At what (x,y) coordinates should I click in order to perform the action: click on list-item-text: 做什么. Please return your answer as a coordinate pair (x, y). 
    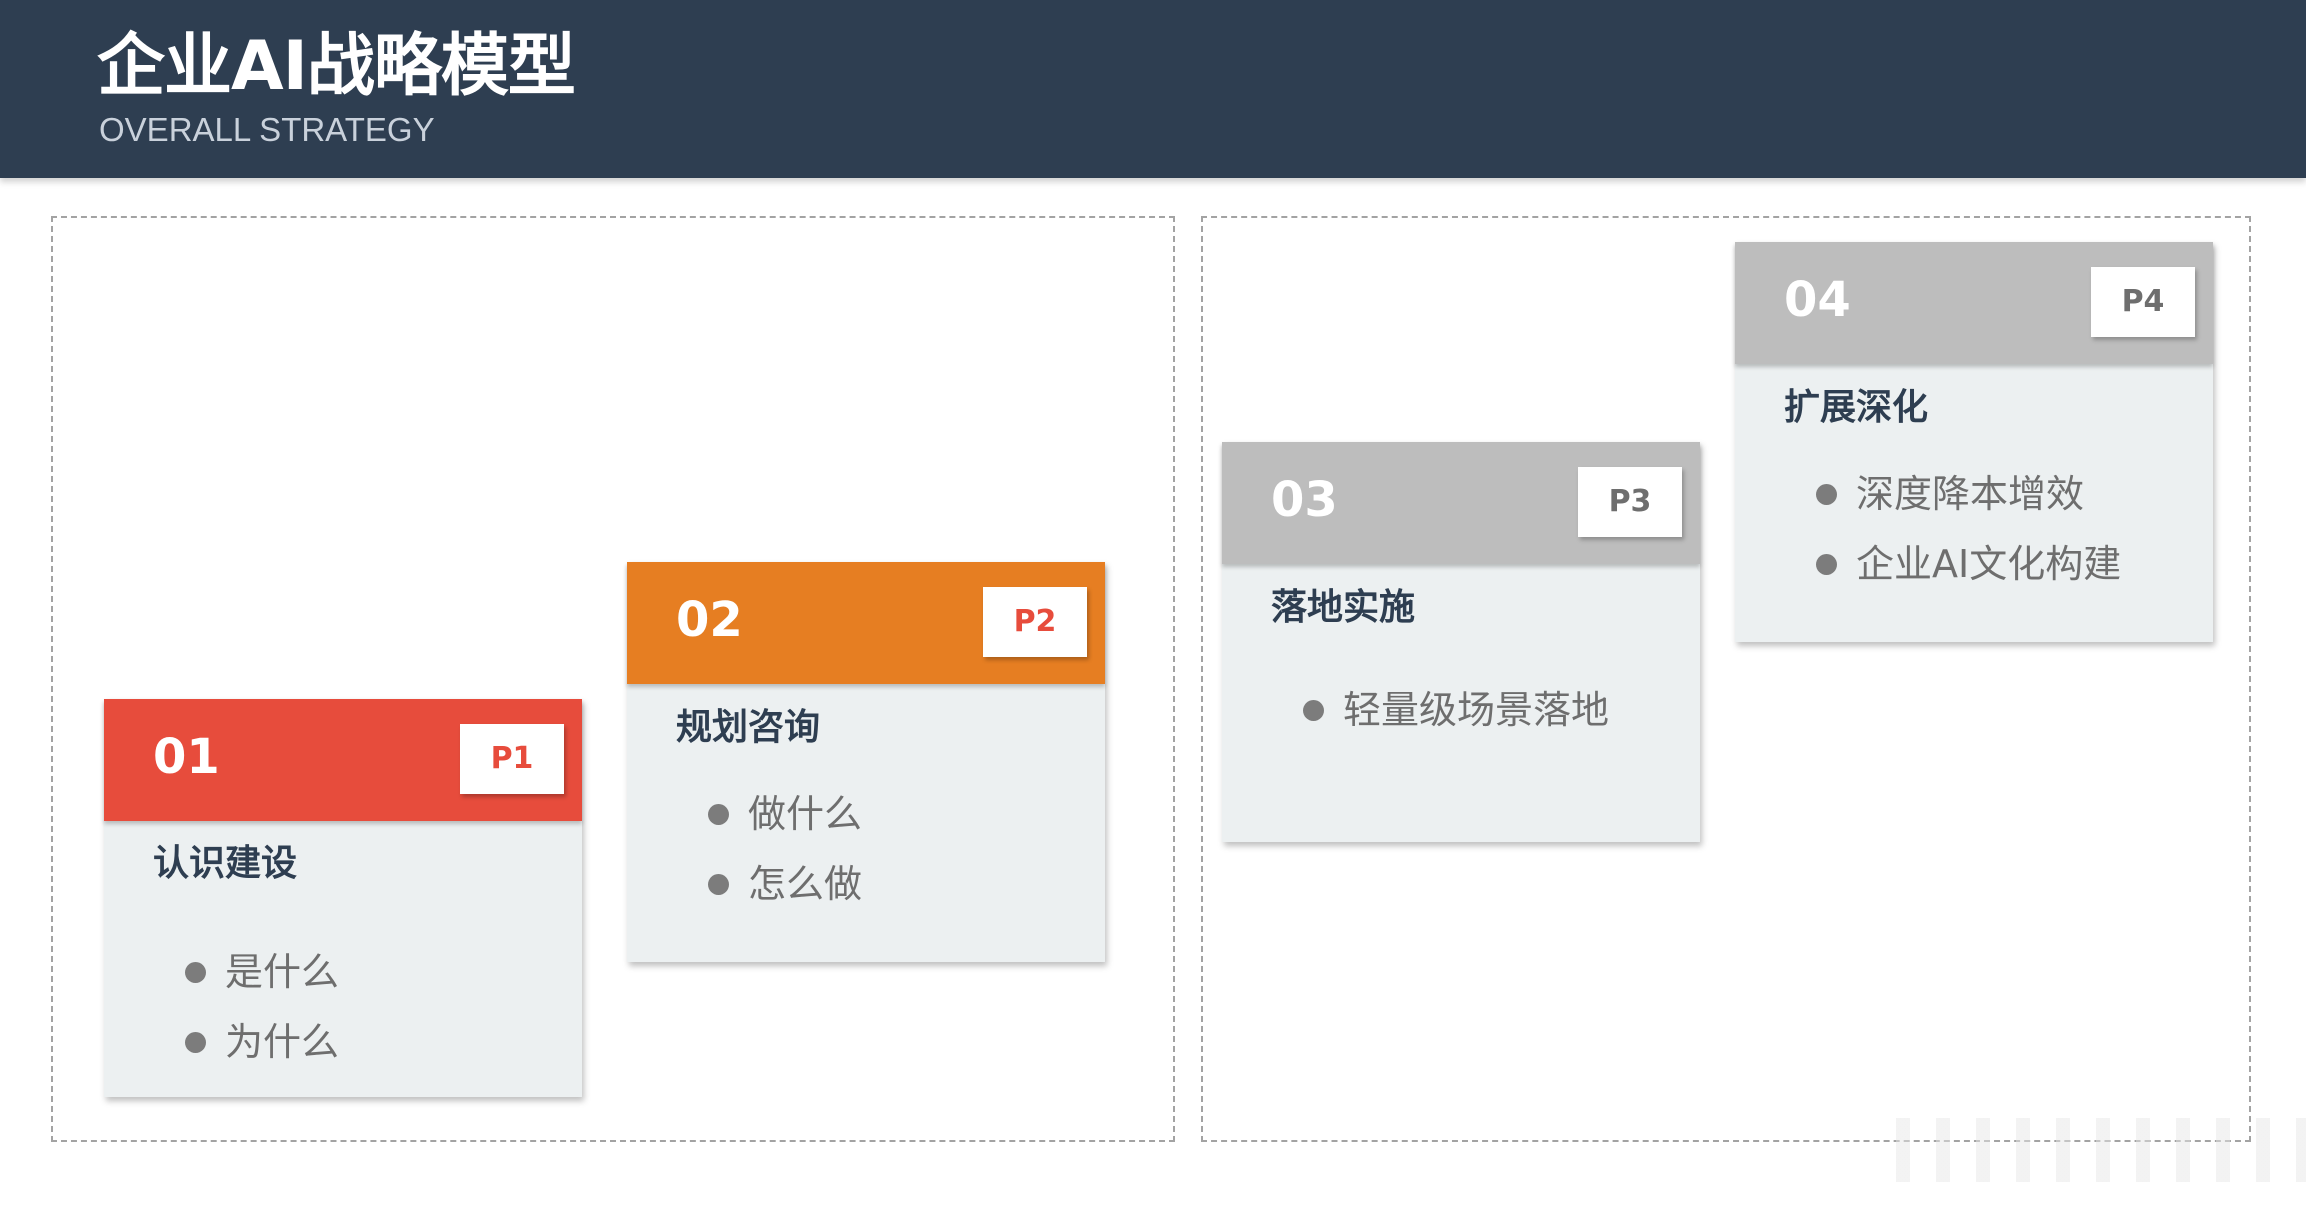
    Looking at the image, I should click on (805, 814).